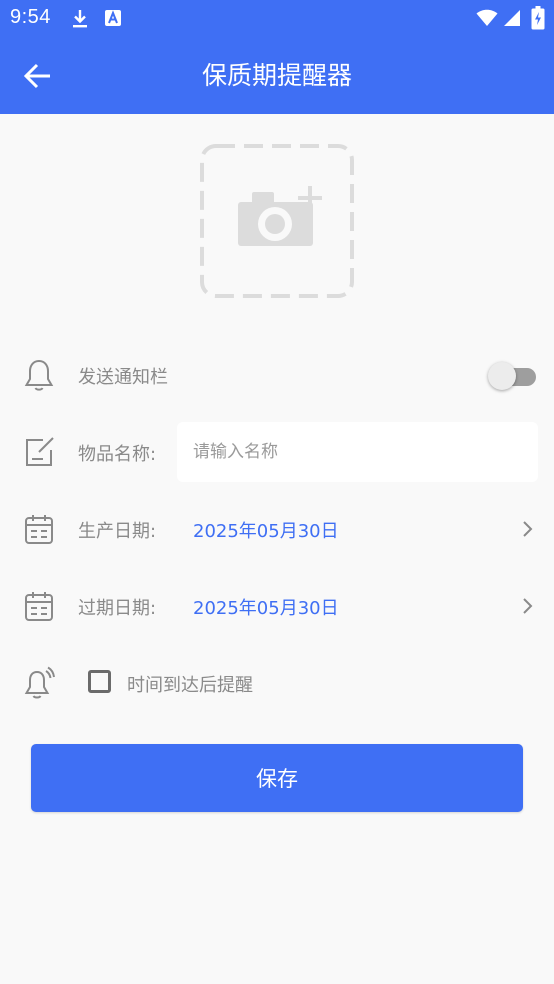  I want to click on status-time: 9:54, so click(30, 17).